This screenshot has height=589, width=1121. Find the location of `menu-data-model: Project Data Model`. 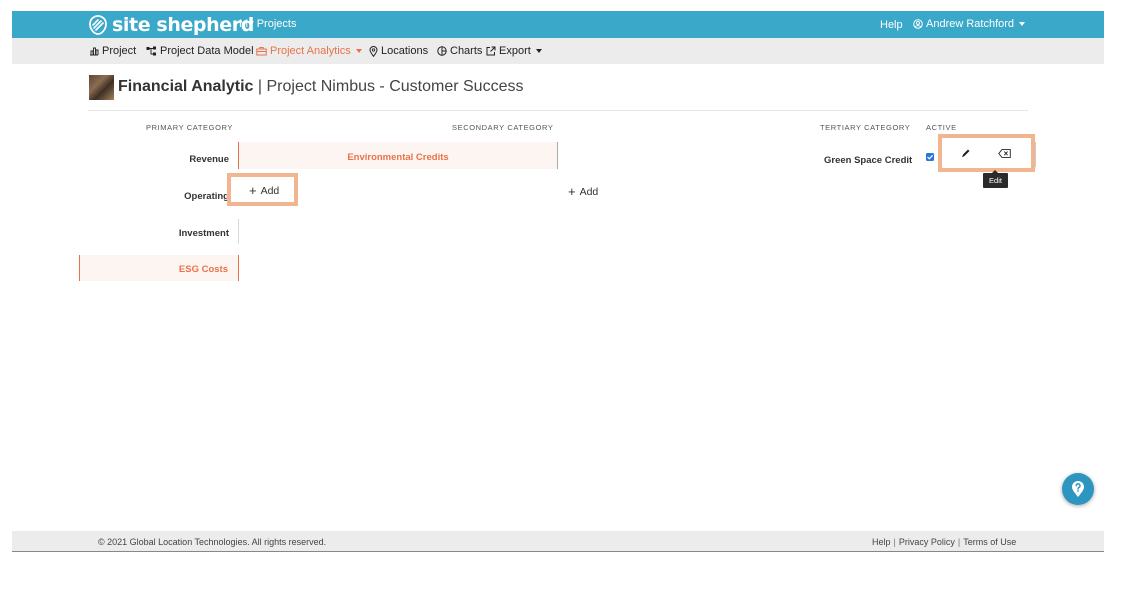

menu-data-model: Project Data Model is located at coordinates (200, 51).